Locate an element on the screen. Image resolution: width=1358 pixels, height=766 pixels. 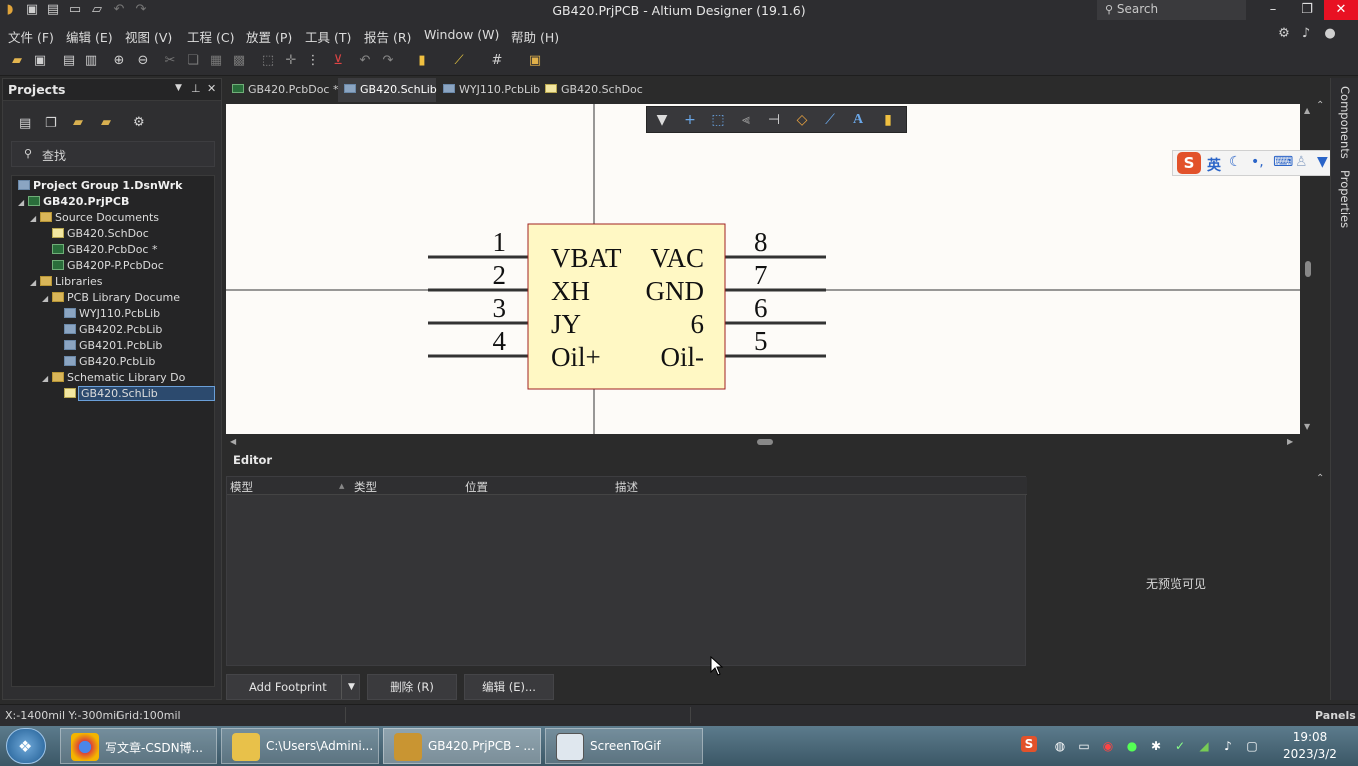
panel-close-icon: ✕ is located at coordinates (211, 88).